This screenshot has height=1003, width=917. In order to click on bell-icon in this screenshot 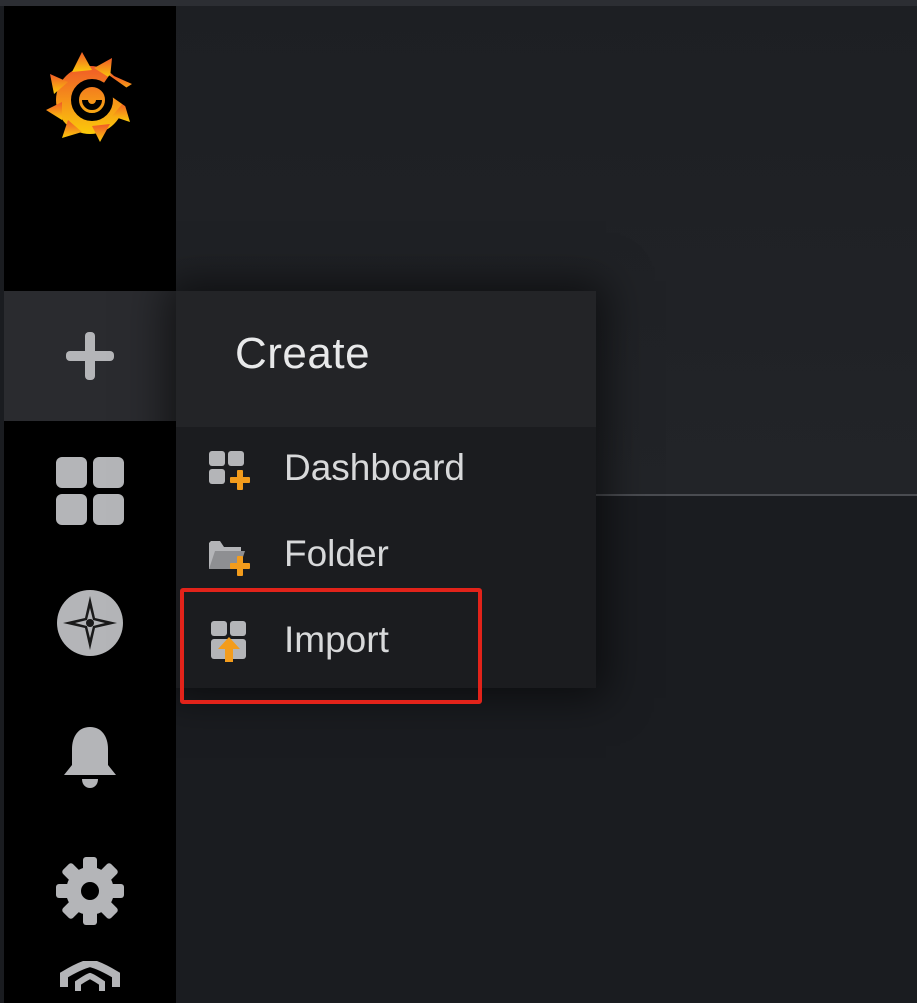, I will do `click(90, 757)`.